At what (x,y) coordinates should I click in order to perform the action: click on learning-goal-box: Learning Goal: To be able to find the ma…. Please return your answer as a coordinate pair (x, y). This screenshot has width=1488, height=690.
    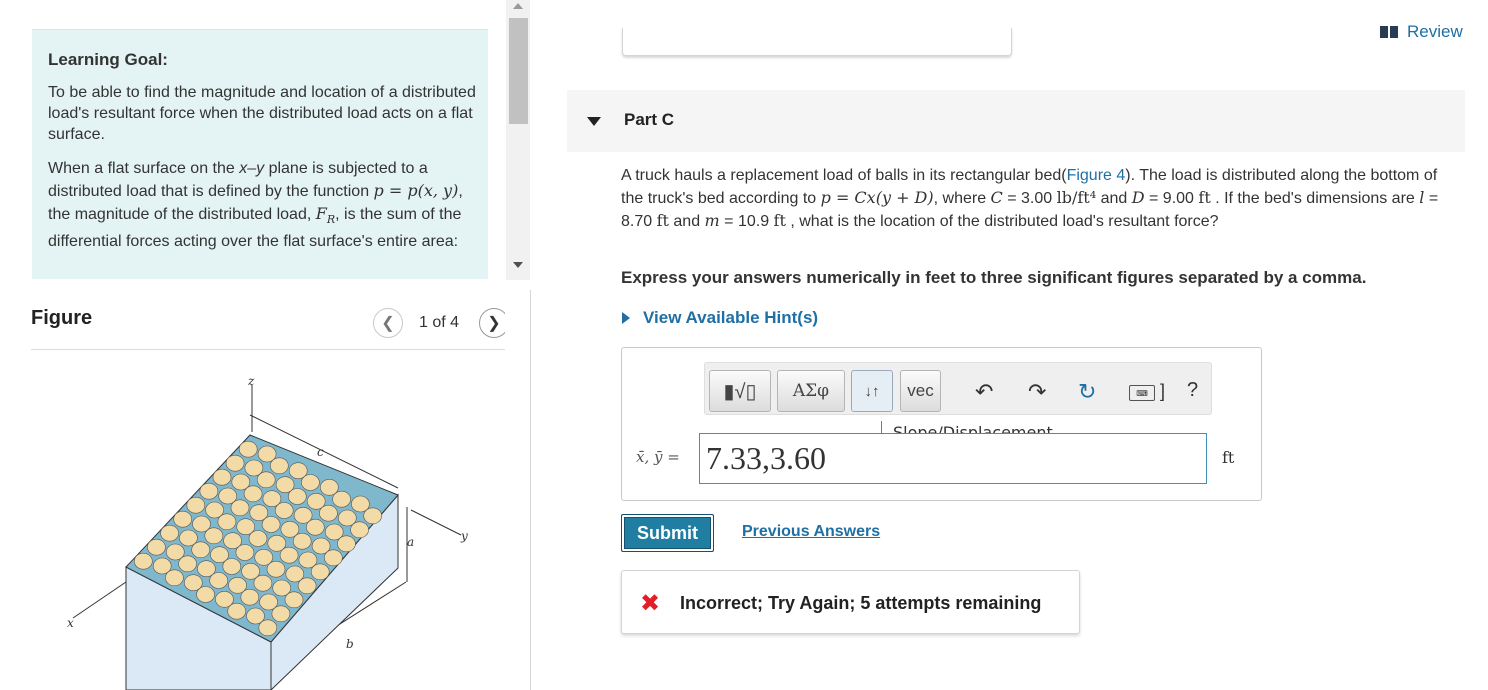
    Looking at the image, I should click on (260, 154).